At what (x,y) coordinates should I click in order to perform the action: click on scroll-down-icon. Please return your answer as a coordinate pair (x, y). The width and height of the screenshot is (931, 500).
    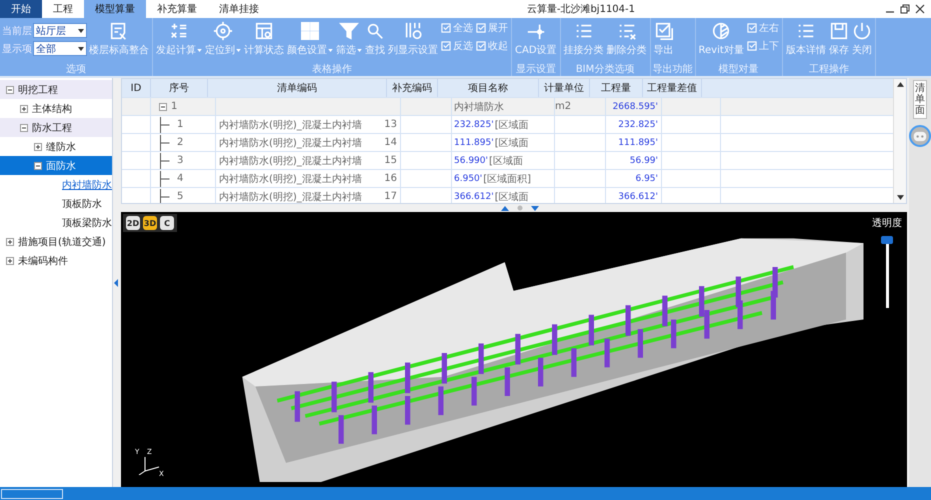
    Looking at the image, I should click on (900, 197).